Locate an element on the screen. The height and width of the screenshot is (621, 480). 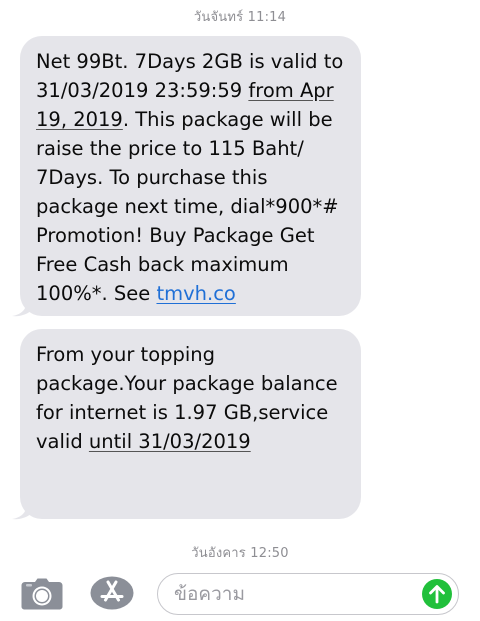
message-text: 31/03/2019 23:59:59 is located at coordinates (142, 90).